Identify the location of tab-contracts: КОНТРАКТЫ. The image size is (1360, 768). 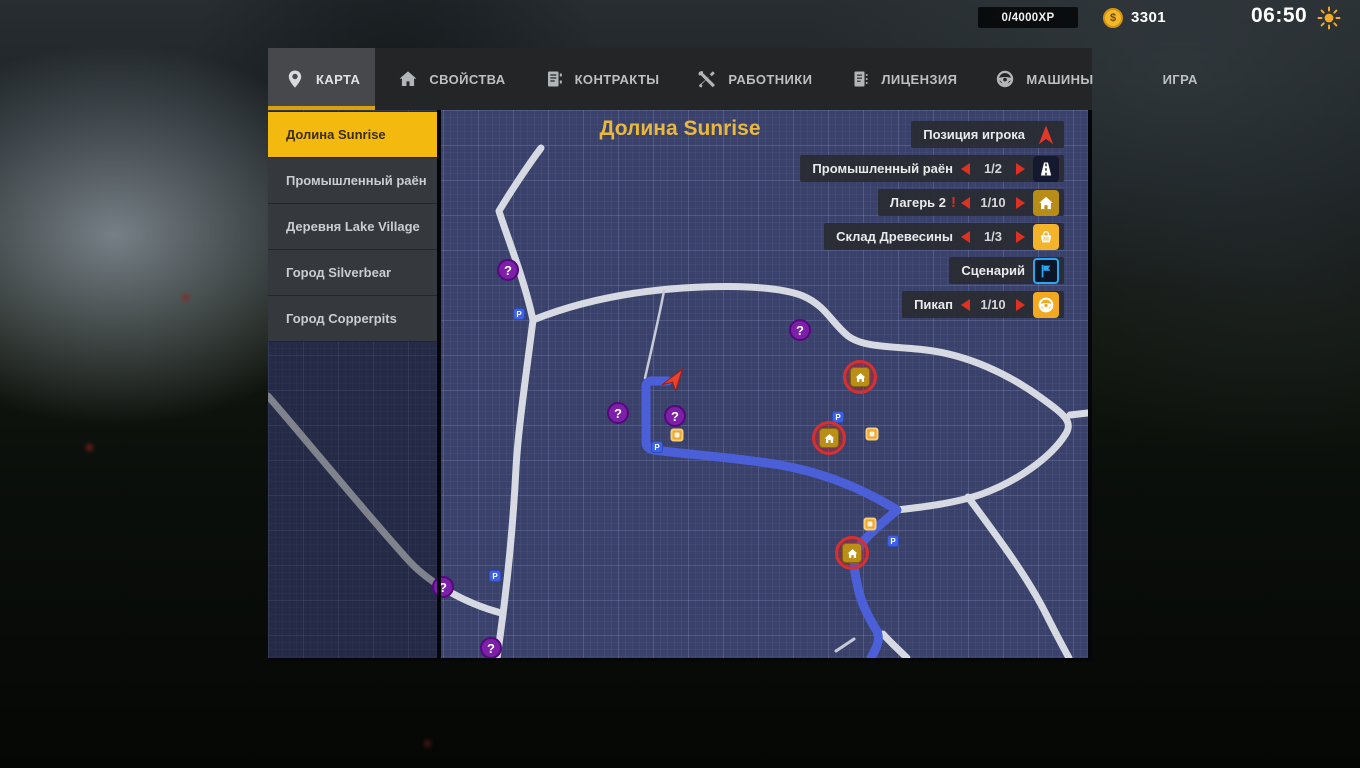
(601, 79).